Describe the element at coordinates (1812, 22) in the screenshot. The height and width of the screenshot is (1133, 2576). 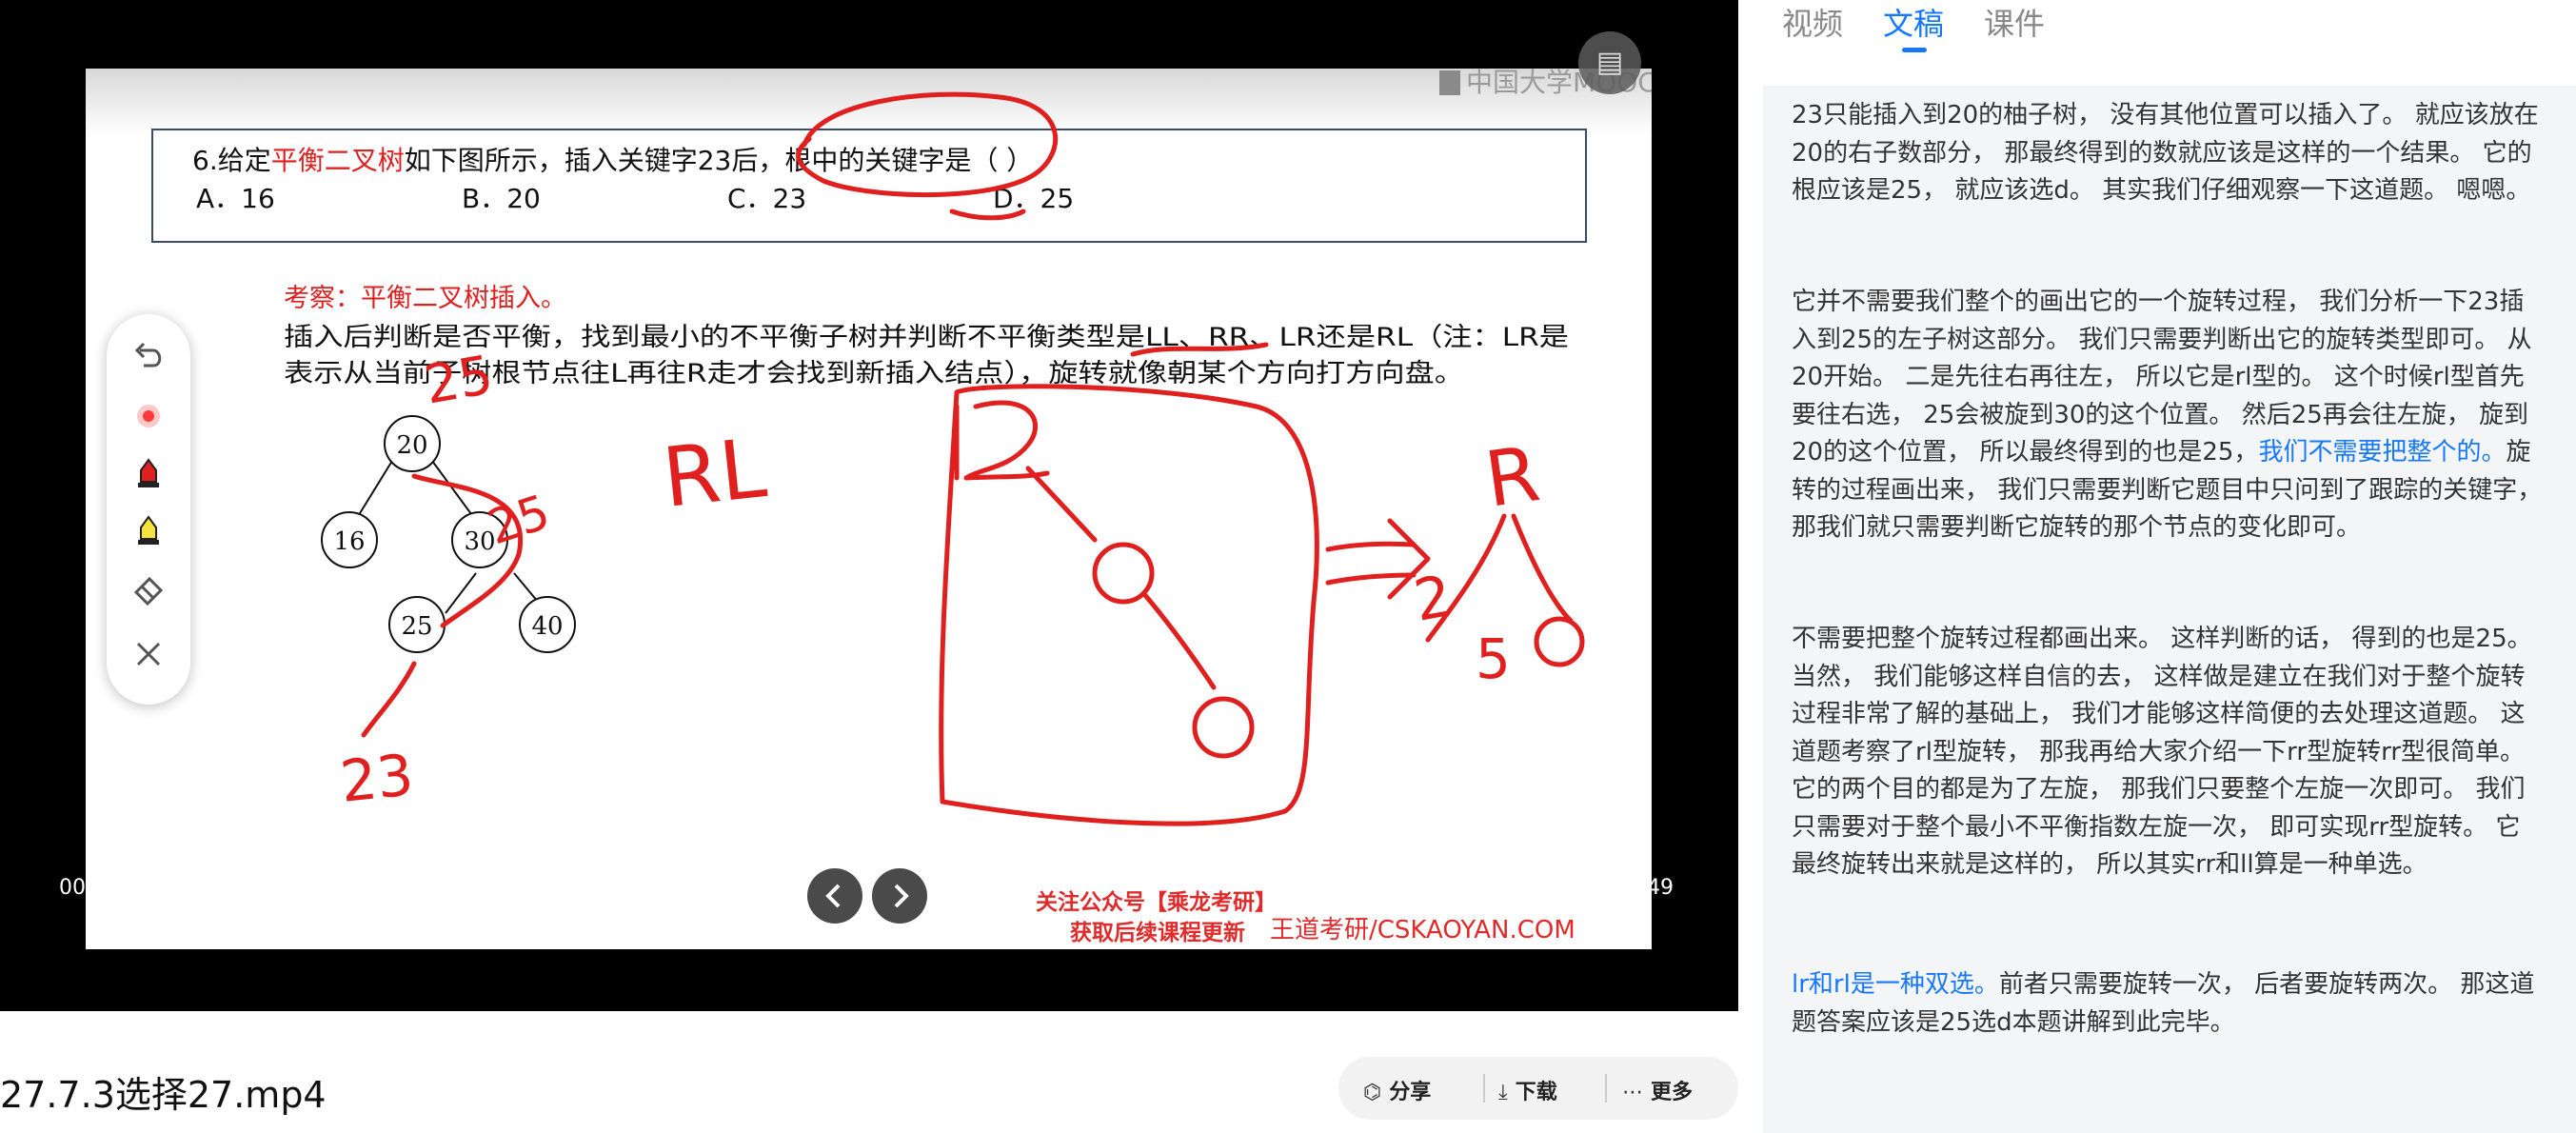
I see `tab-video: 视频` at that location.